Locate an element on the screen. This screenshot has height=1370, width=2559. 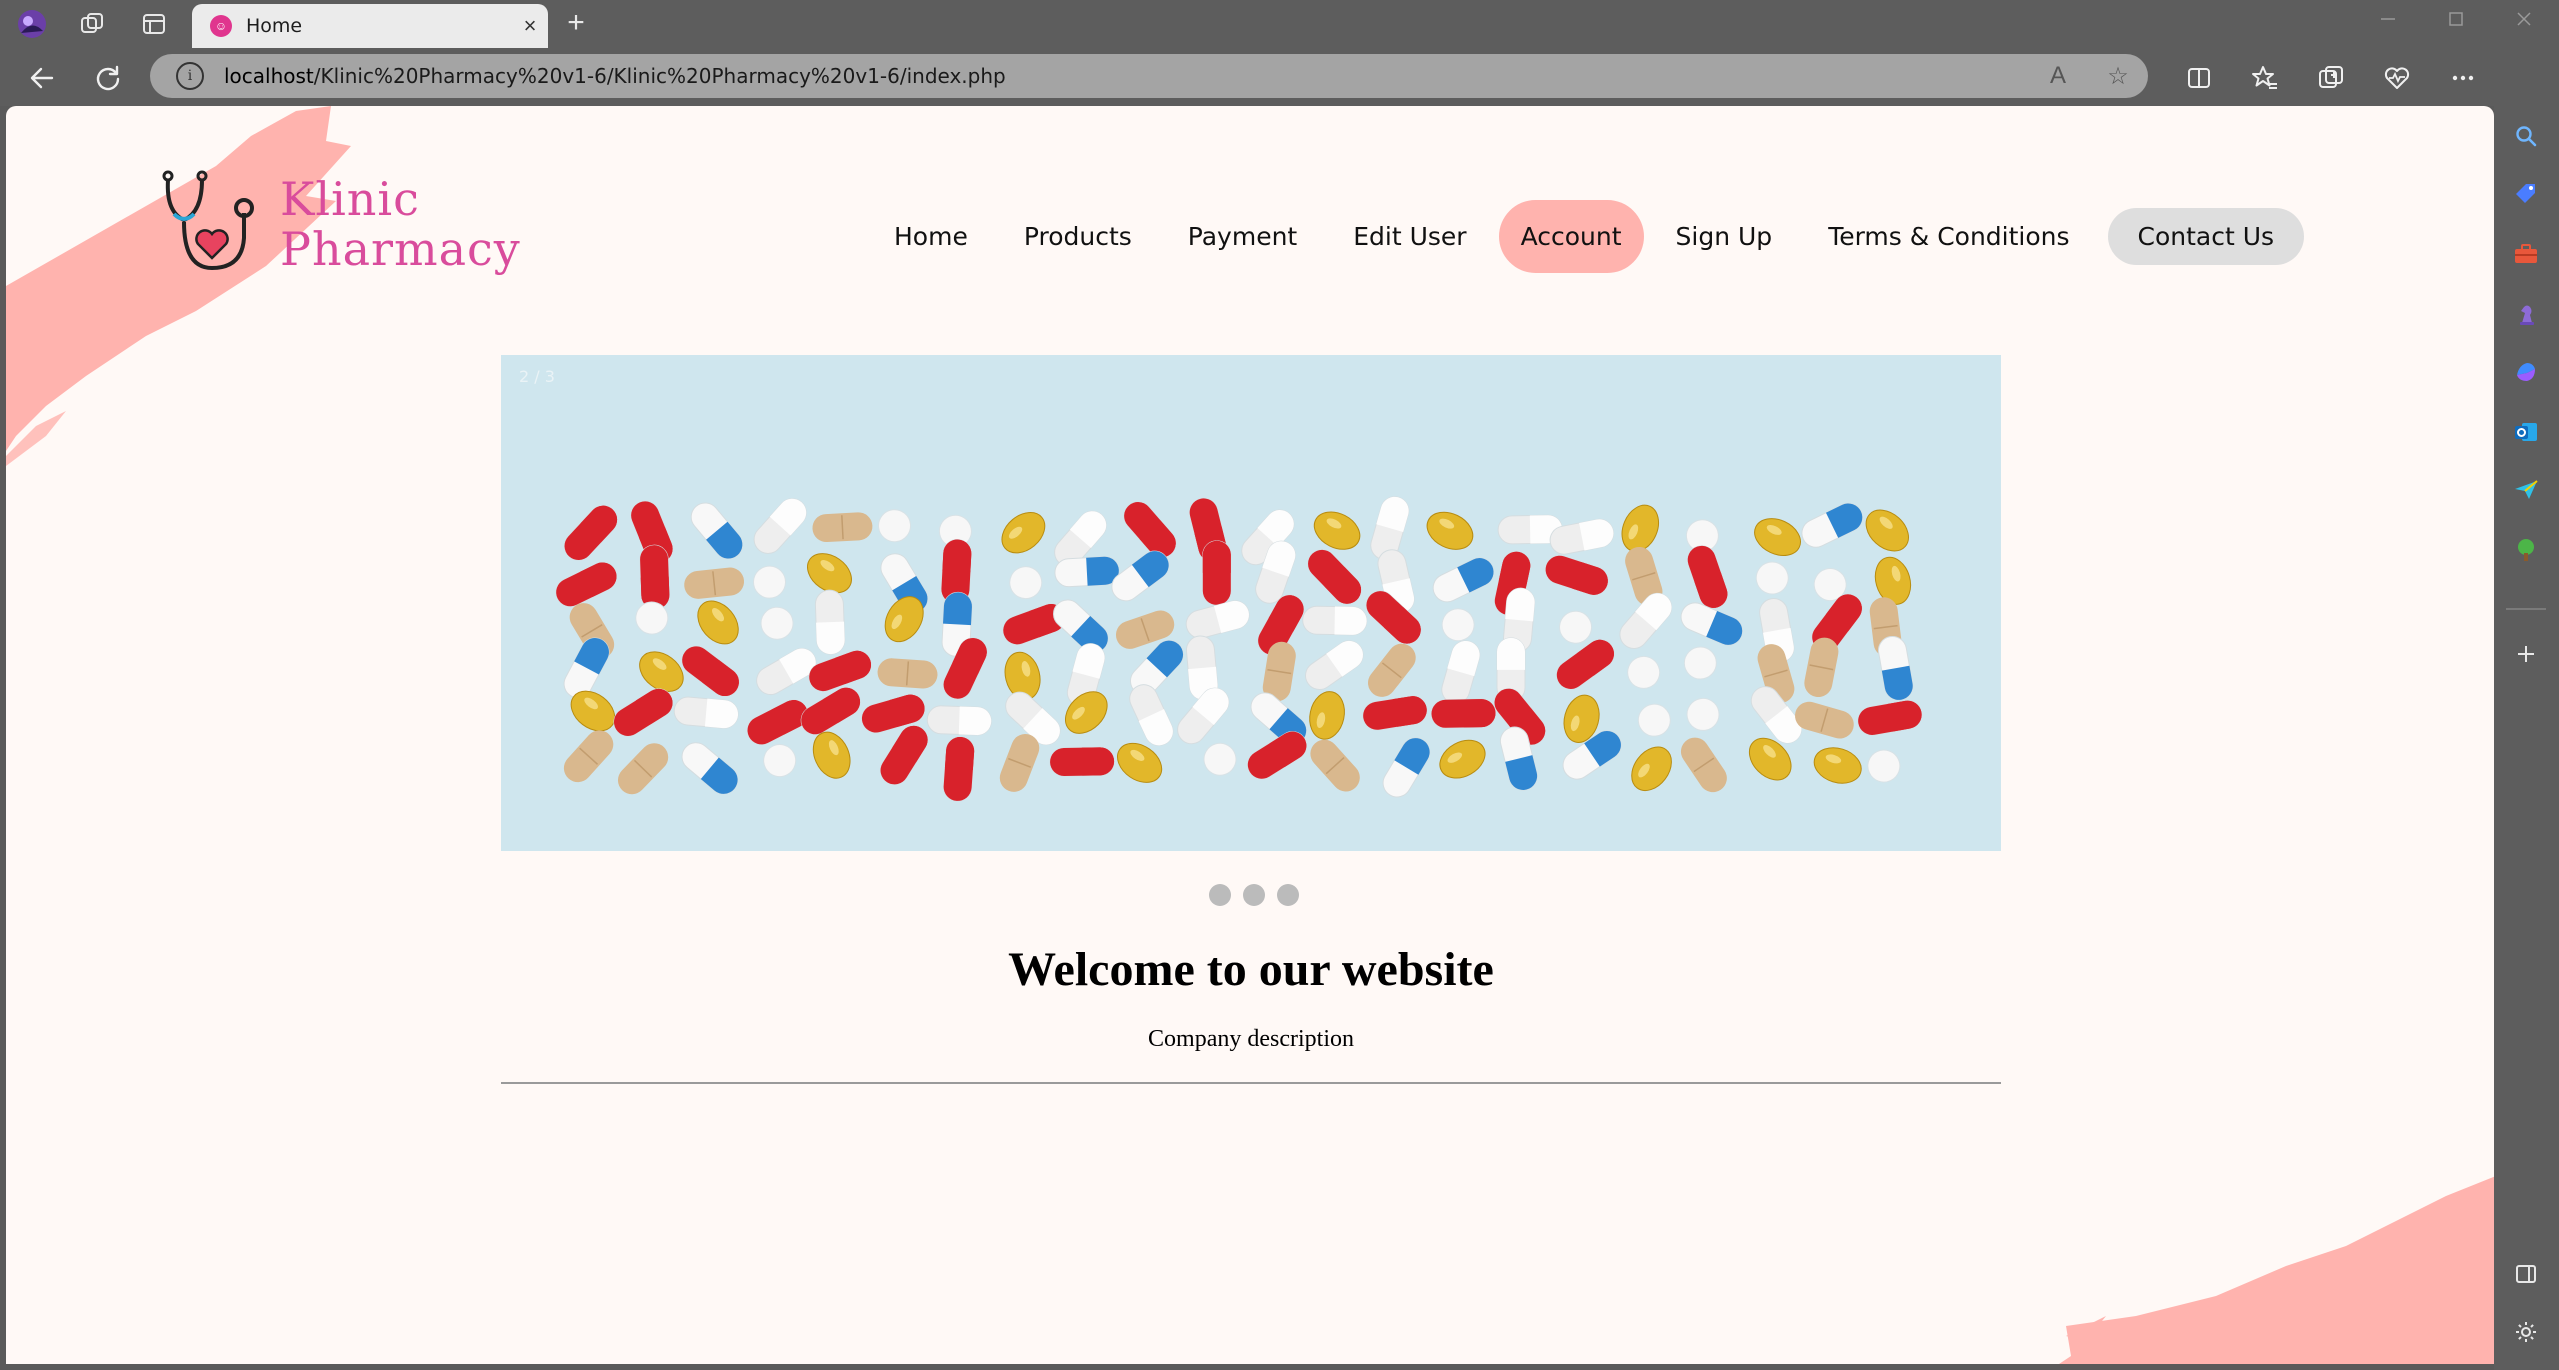
sidebar-shopping-button is located at coordinates (2526, 194).